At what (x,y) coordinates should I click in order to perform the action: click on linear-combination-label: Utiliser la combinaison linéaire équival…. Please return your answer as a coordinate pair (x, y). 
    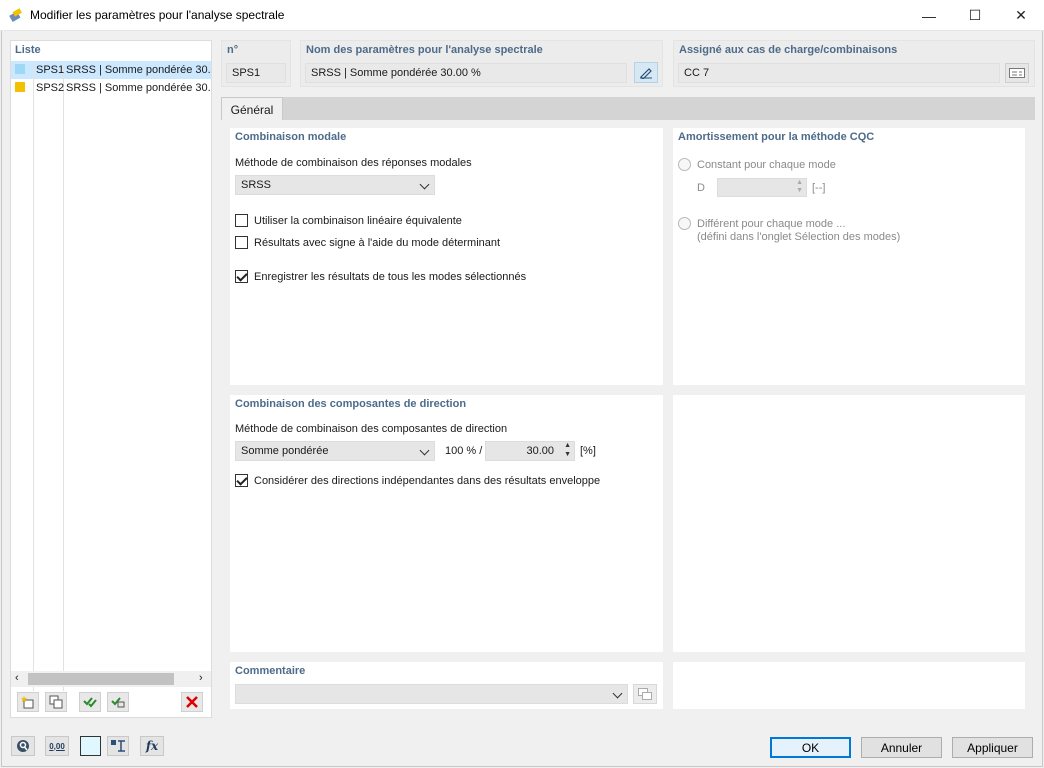
    Looking at the image, I should click on (358, 220).